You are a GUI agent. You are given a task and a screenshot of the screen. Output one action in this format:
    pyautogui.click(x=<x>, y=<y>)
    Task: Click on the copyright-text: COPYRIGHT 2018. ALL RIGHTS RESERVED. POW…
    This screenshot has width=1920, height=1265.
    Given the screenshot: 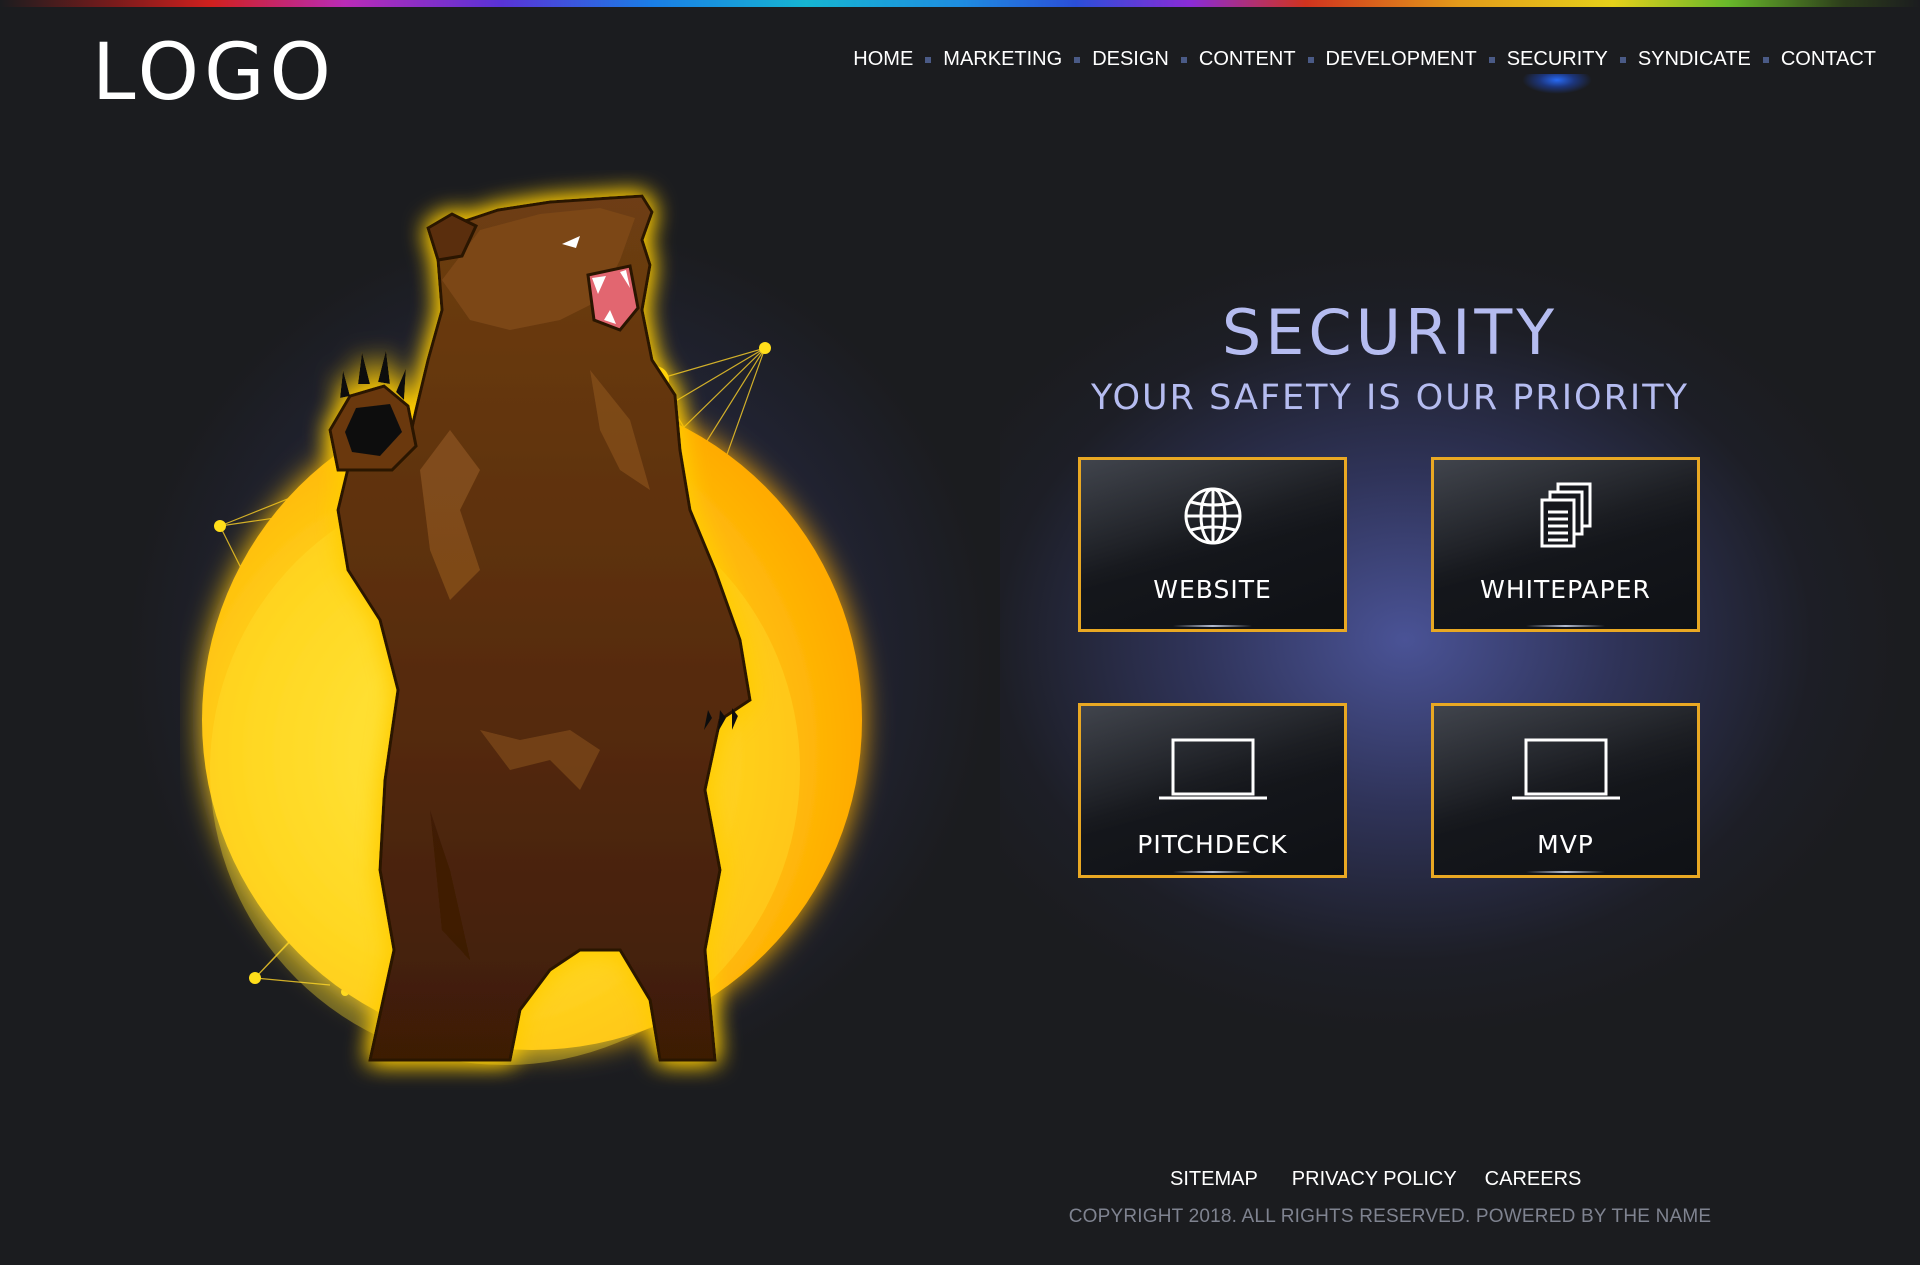 What is the action you would take?
    pyautogui.click(x=1390, y=1216)
    